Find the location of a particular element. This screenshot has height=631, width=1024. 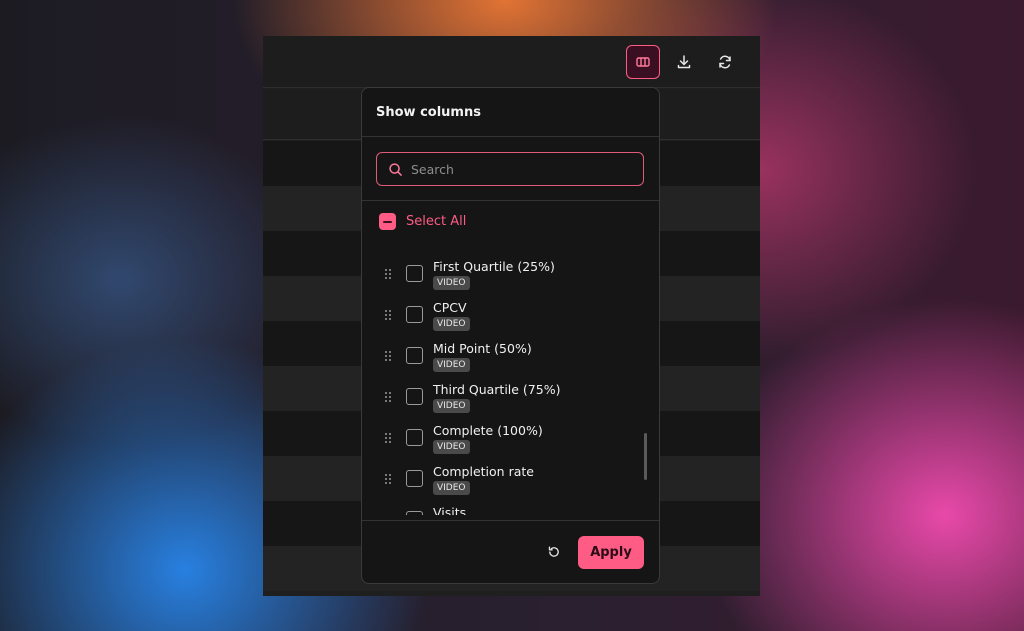

column-item: CPCV VIDEO is located at coordinates (497, 320).